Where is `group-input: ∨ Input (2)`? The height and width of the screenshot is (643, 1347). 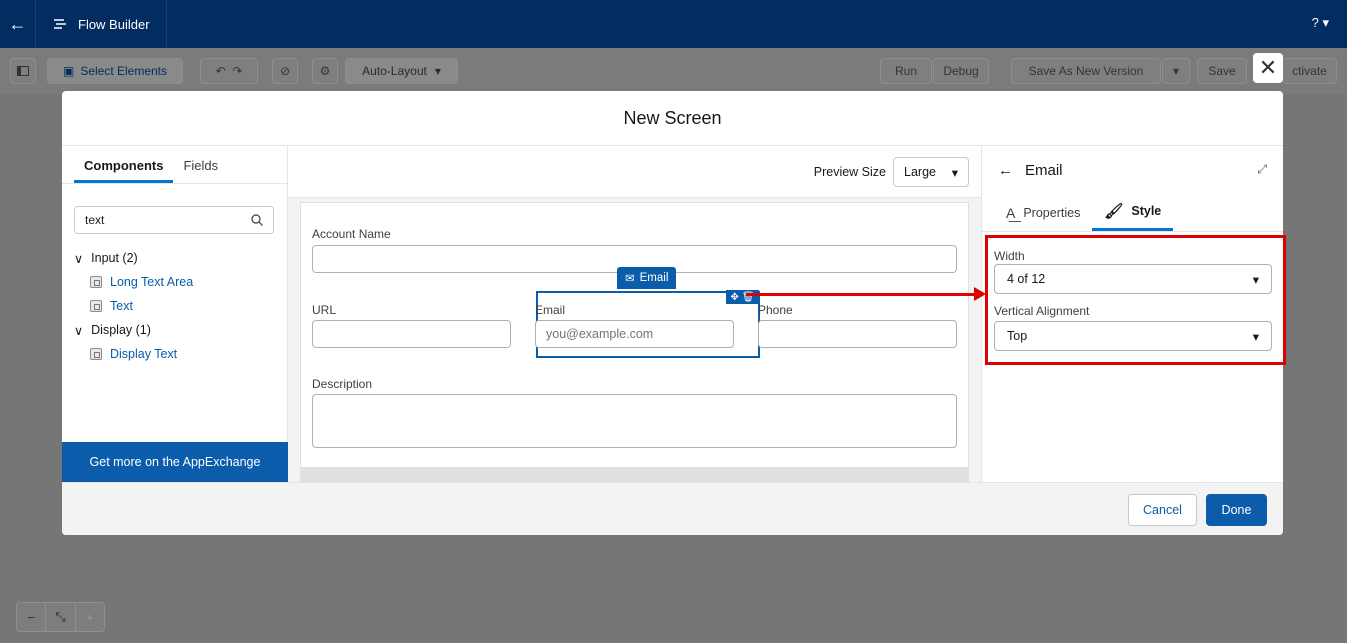
group-input: ∨ Input (2) is located at coordinates (133, 258).